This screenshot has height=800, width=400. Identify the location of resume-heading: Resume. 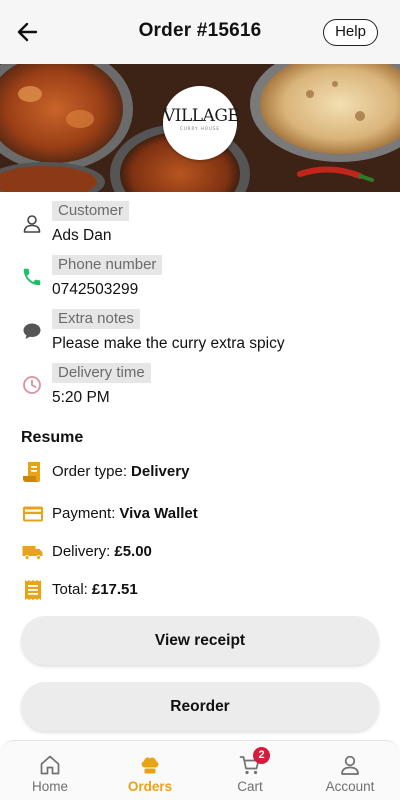
(52, 437).